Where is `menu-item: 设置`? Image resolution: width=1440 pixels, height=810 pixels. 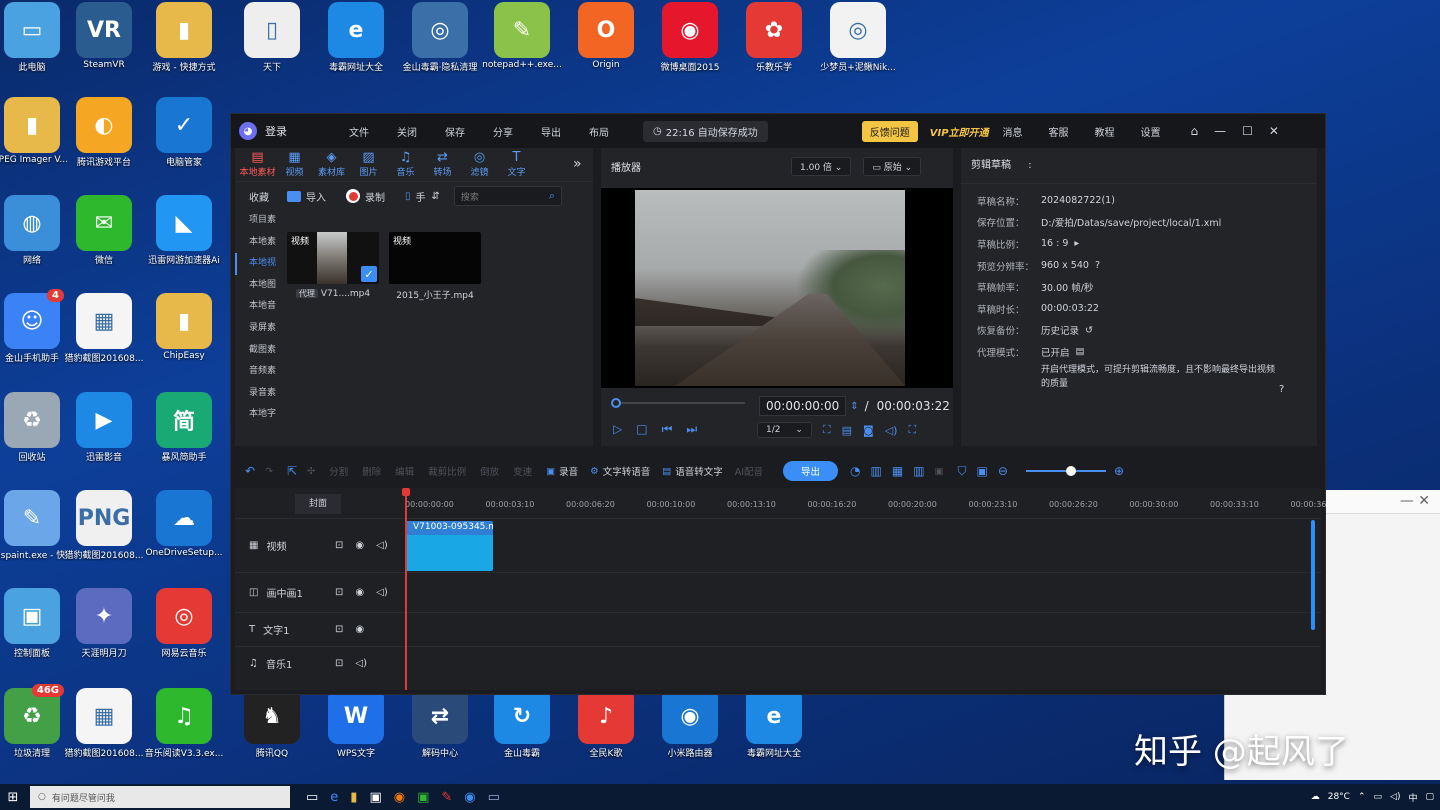
menu-item: 设置 is located at coordinates (1151, 131).